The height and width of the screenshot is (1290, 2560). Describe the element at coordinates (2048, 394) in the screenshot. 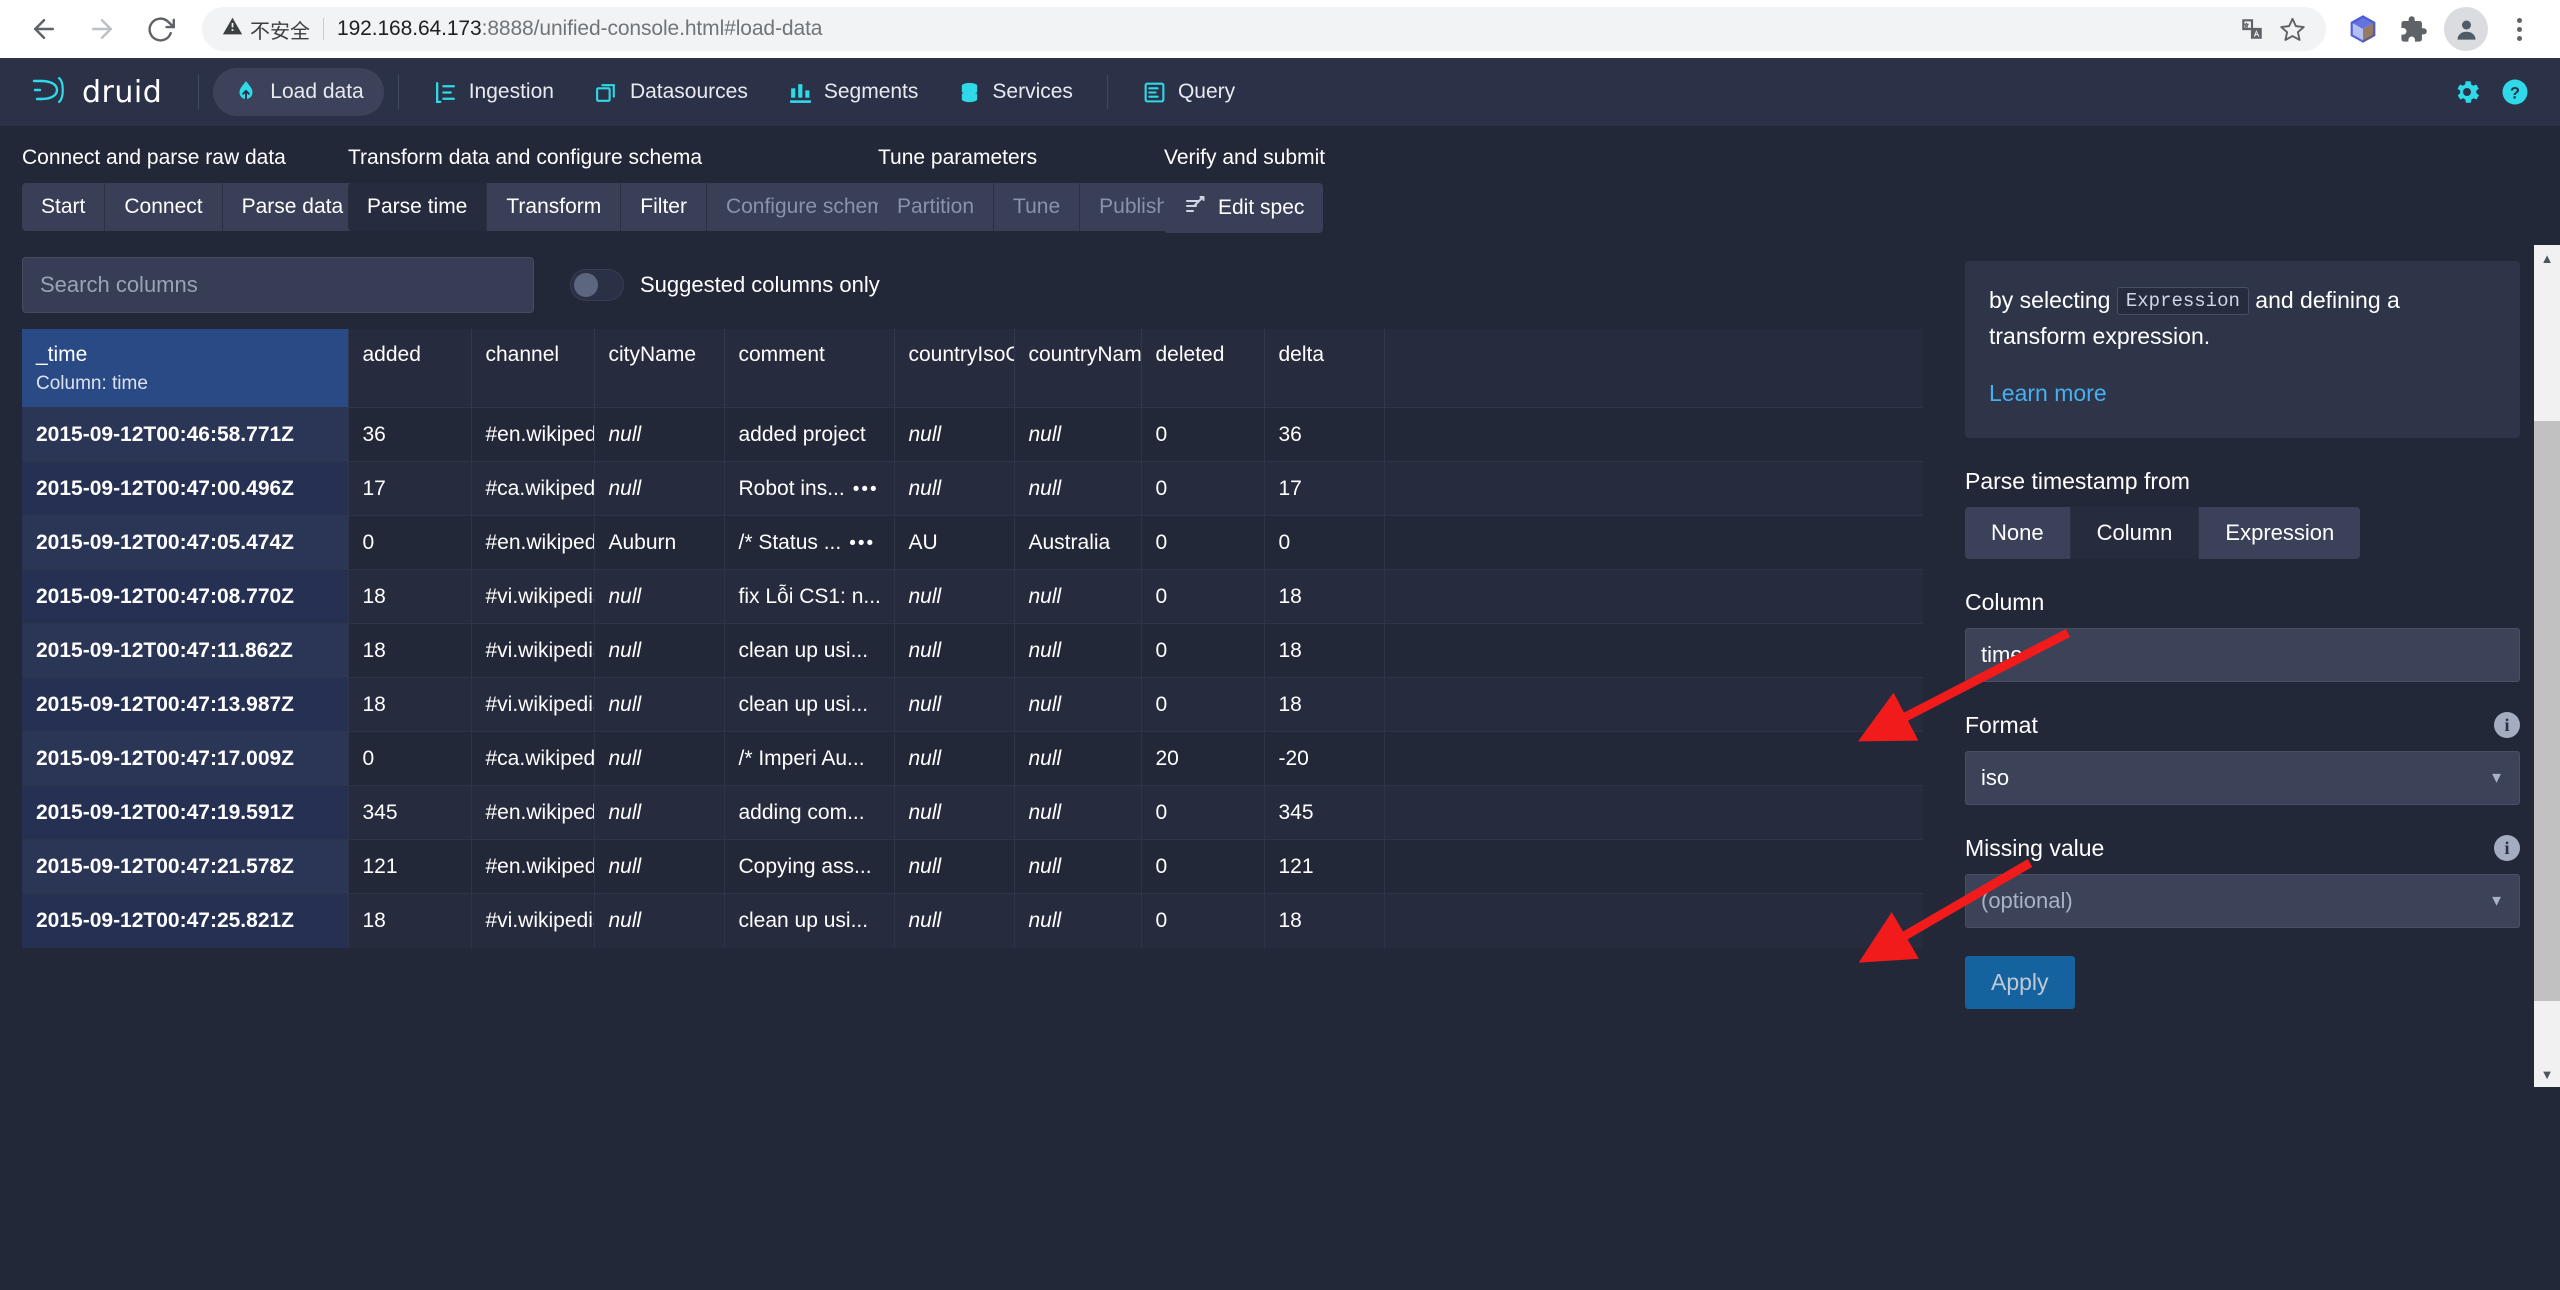

I see `learn-more-link: Learn more` at that location.